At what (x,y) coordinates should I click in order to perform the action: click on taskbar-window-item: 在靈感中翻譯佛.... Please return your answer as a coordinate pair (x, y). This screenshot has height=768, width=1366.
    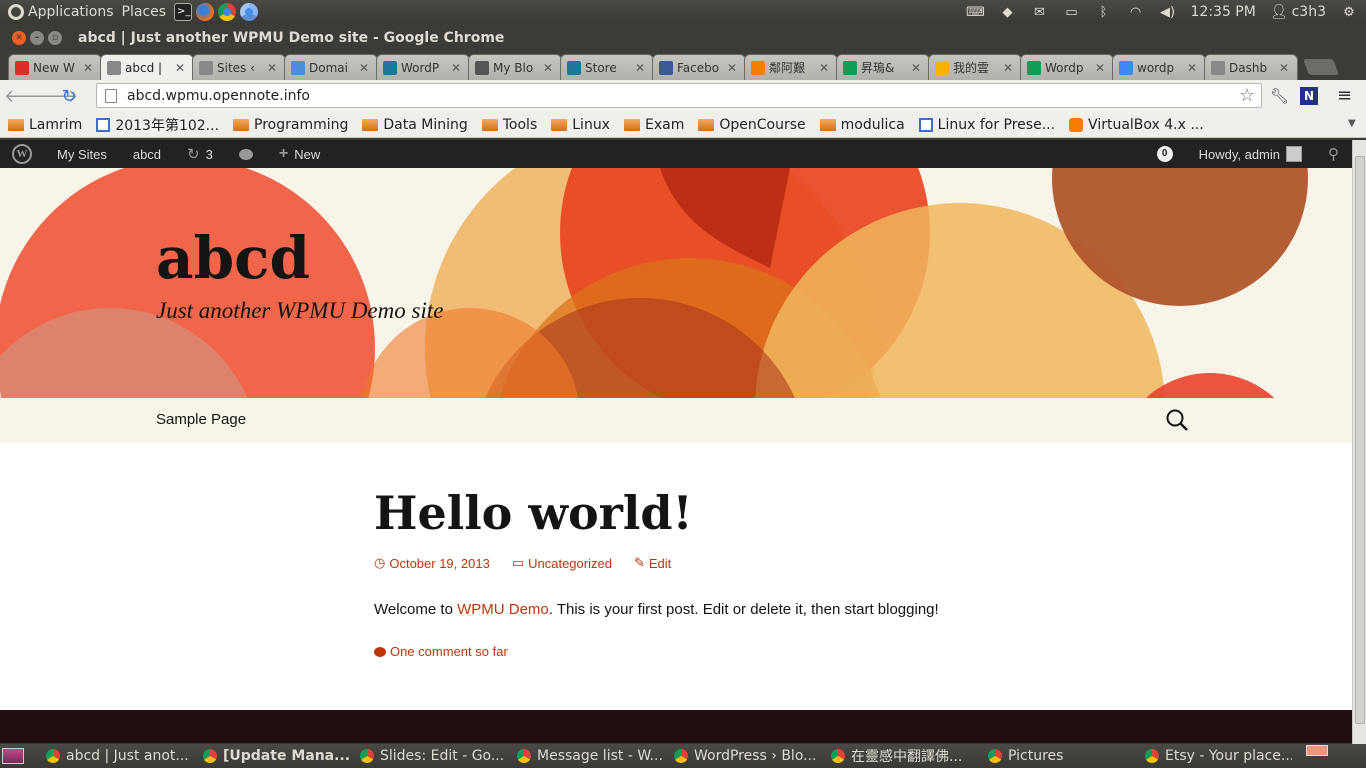
    Looking at the image, I should click on (899, 756).